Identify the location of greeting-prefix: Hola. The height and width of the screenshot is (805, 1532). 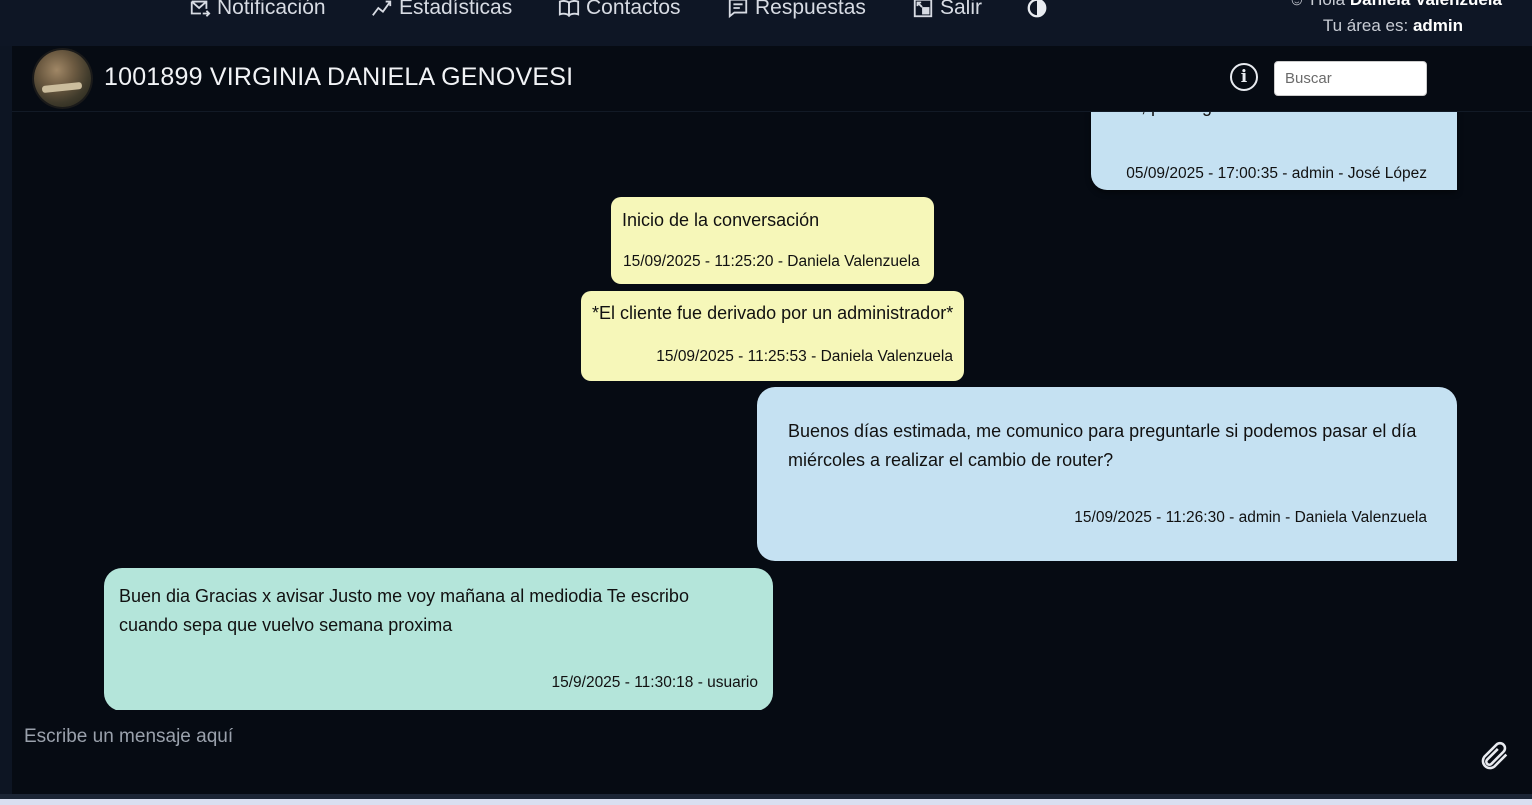
(1327, 4).